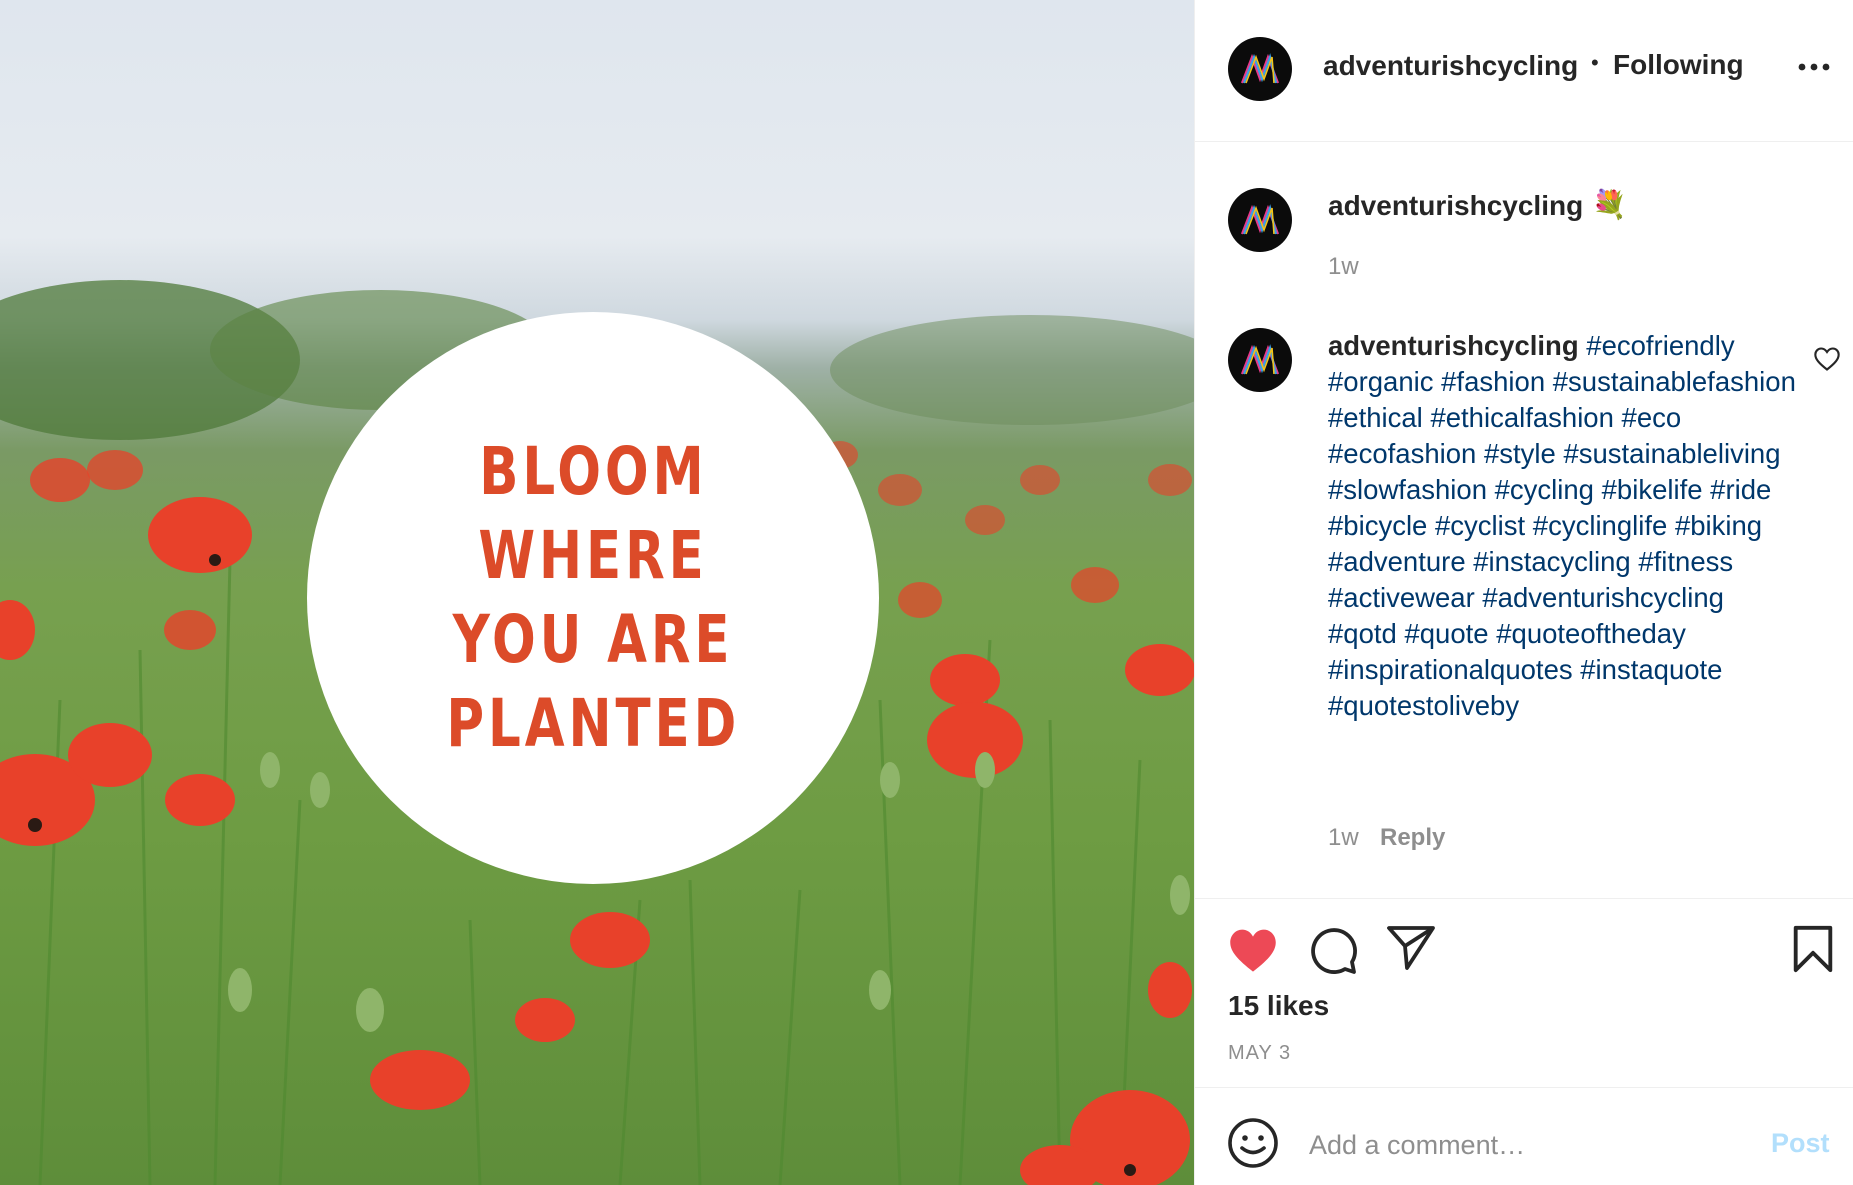  I want to click on hashtag-link: #quotestoliveby, so click(1423, 705).